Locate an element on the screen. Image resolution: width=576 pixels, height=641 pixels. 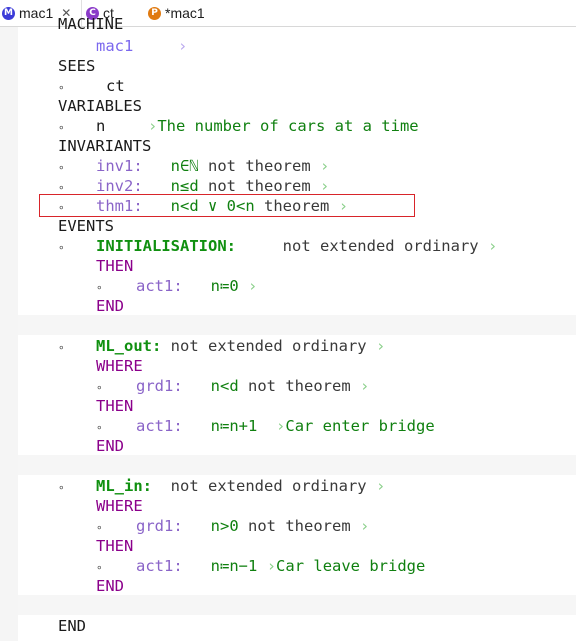
sees-keyword: SEES is located at coordinates (77, 66).